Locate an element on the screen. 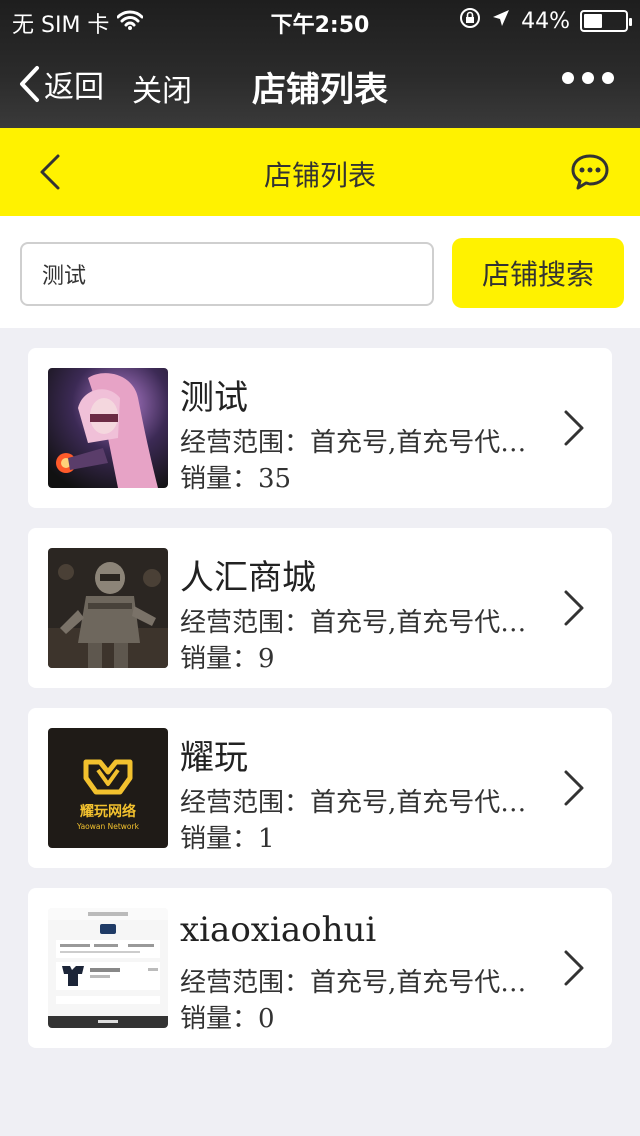  shop-sales: 销量：35 is located at coordinates (236, 479).